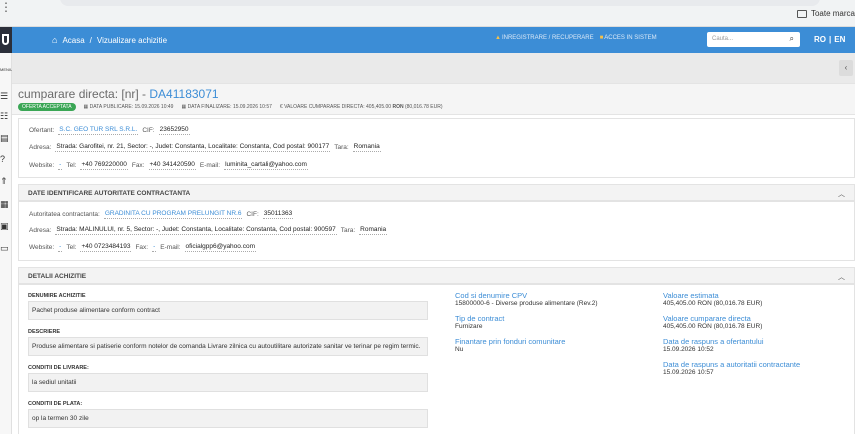 Image resolution: width=855 pixels, height=434 pixels. What do you see at coordinates (820, 39) in the screenshot?
I see `lang-ro: RO` at bounding box center [820, 39].